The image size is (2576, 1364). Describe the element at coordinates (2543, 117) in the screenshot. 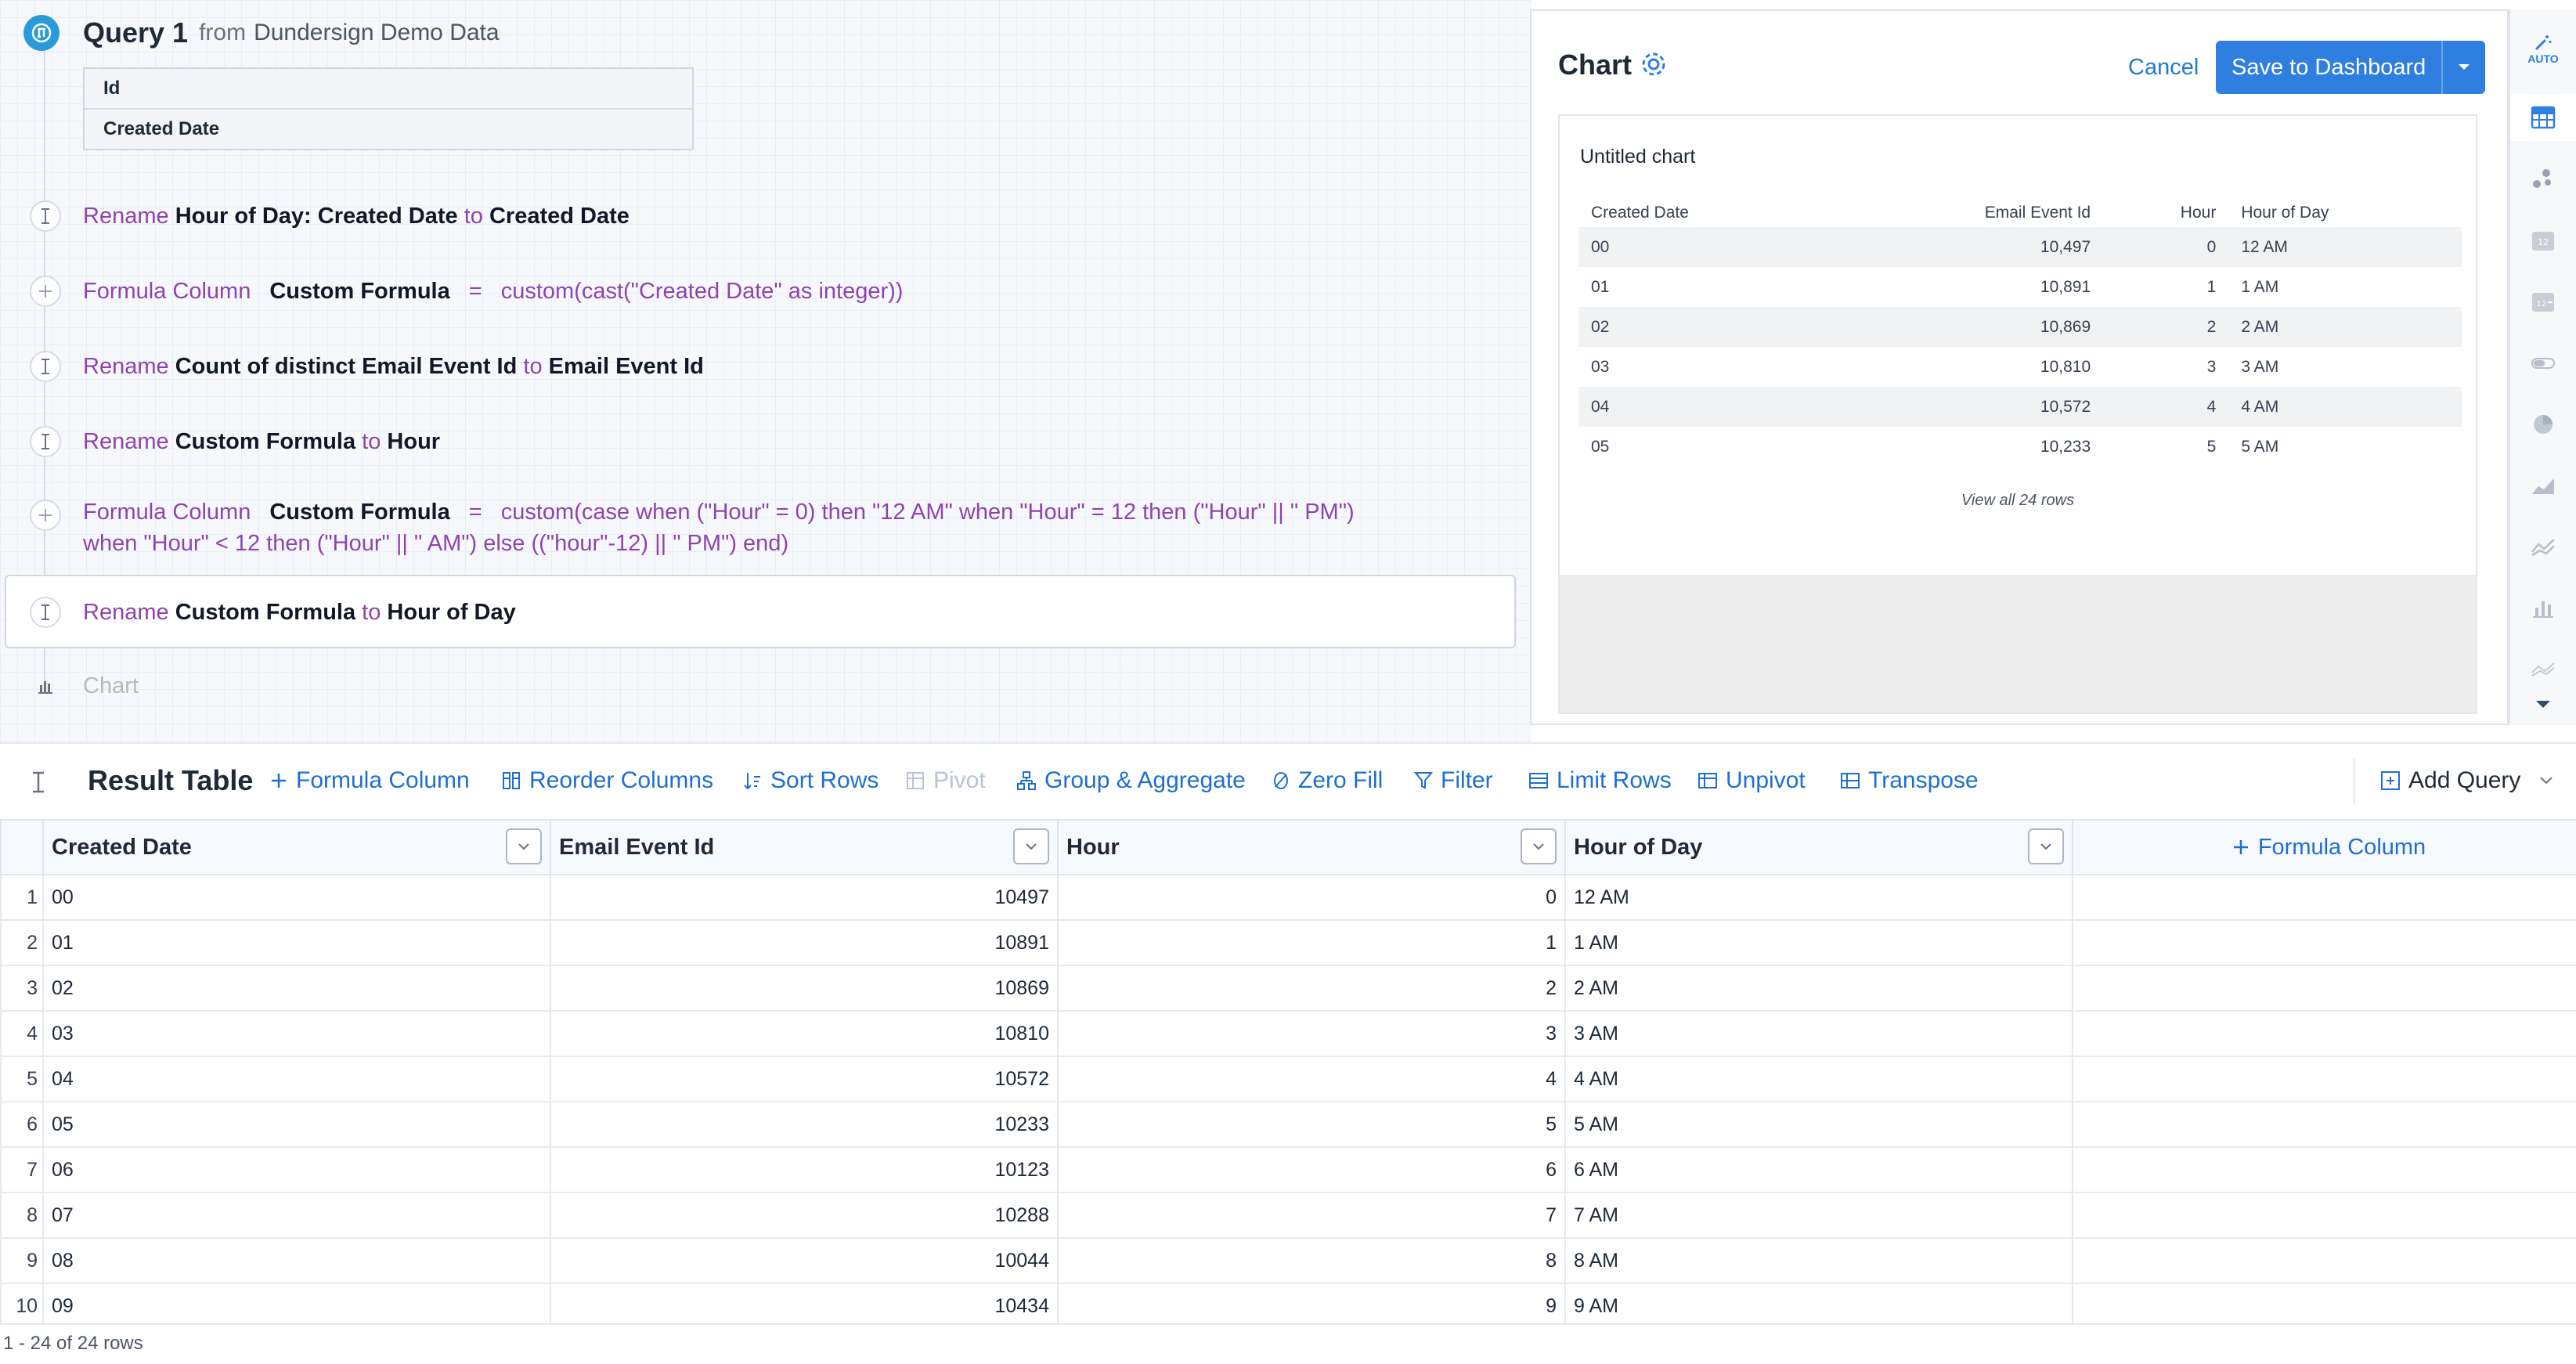

I see `table-chart-type-icon` at that location.